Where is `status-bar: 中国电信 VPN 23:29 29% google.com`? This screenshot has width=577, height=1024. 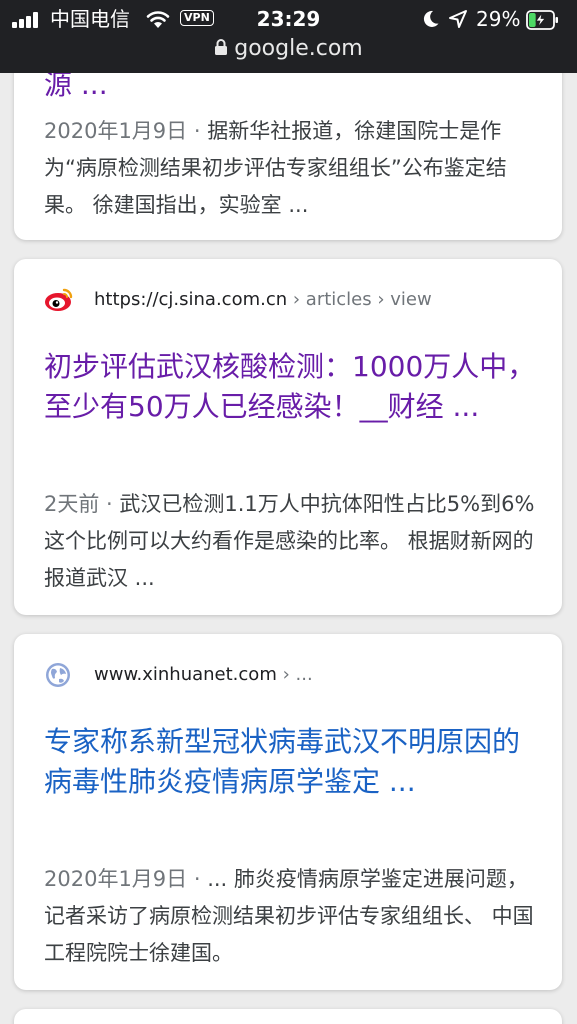 status-bar: 中国电信 VPN 23:29 29% google.com is located at coordinates (288, 36).